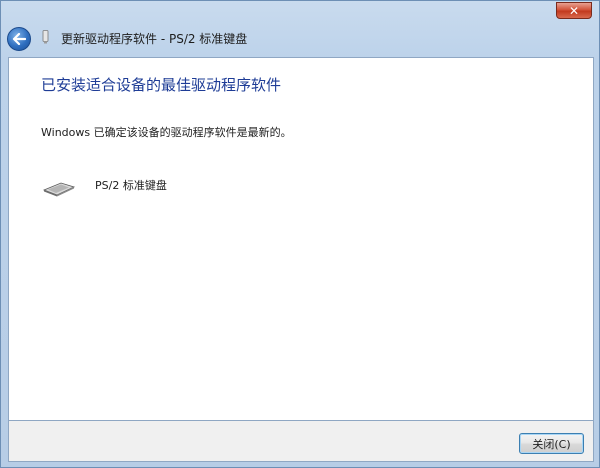 This screenshot has width=600, height=468. I want to click on page-heading: 已安装适合设备的最佳驱动程序软件, so click(161, 85).